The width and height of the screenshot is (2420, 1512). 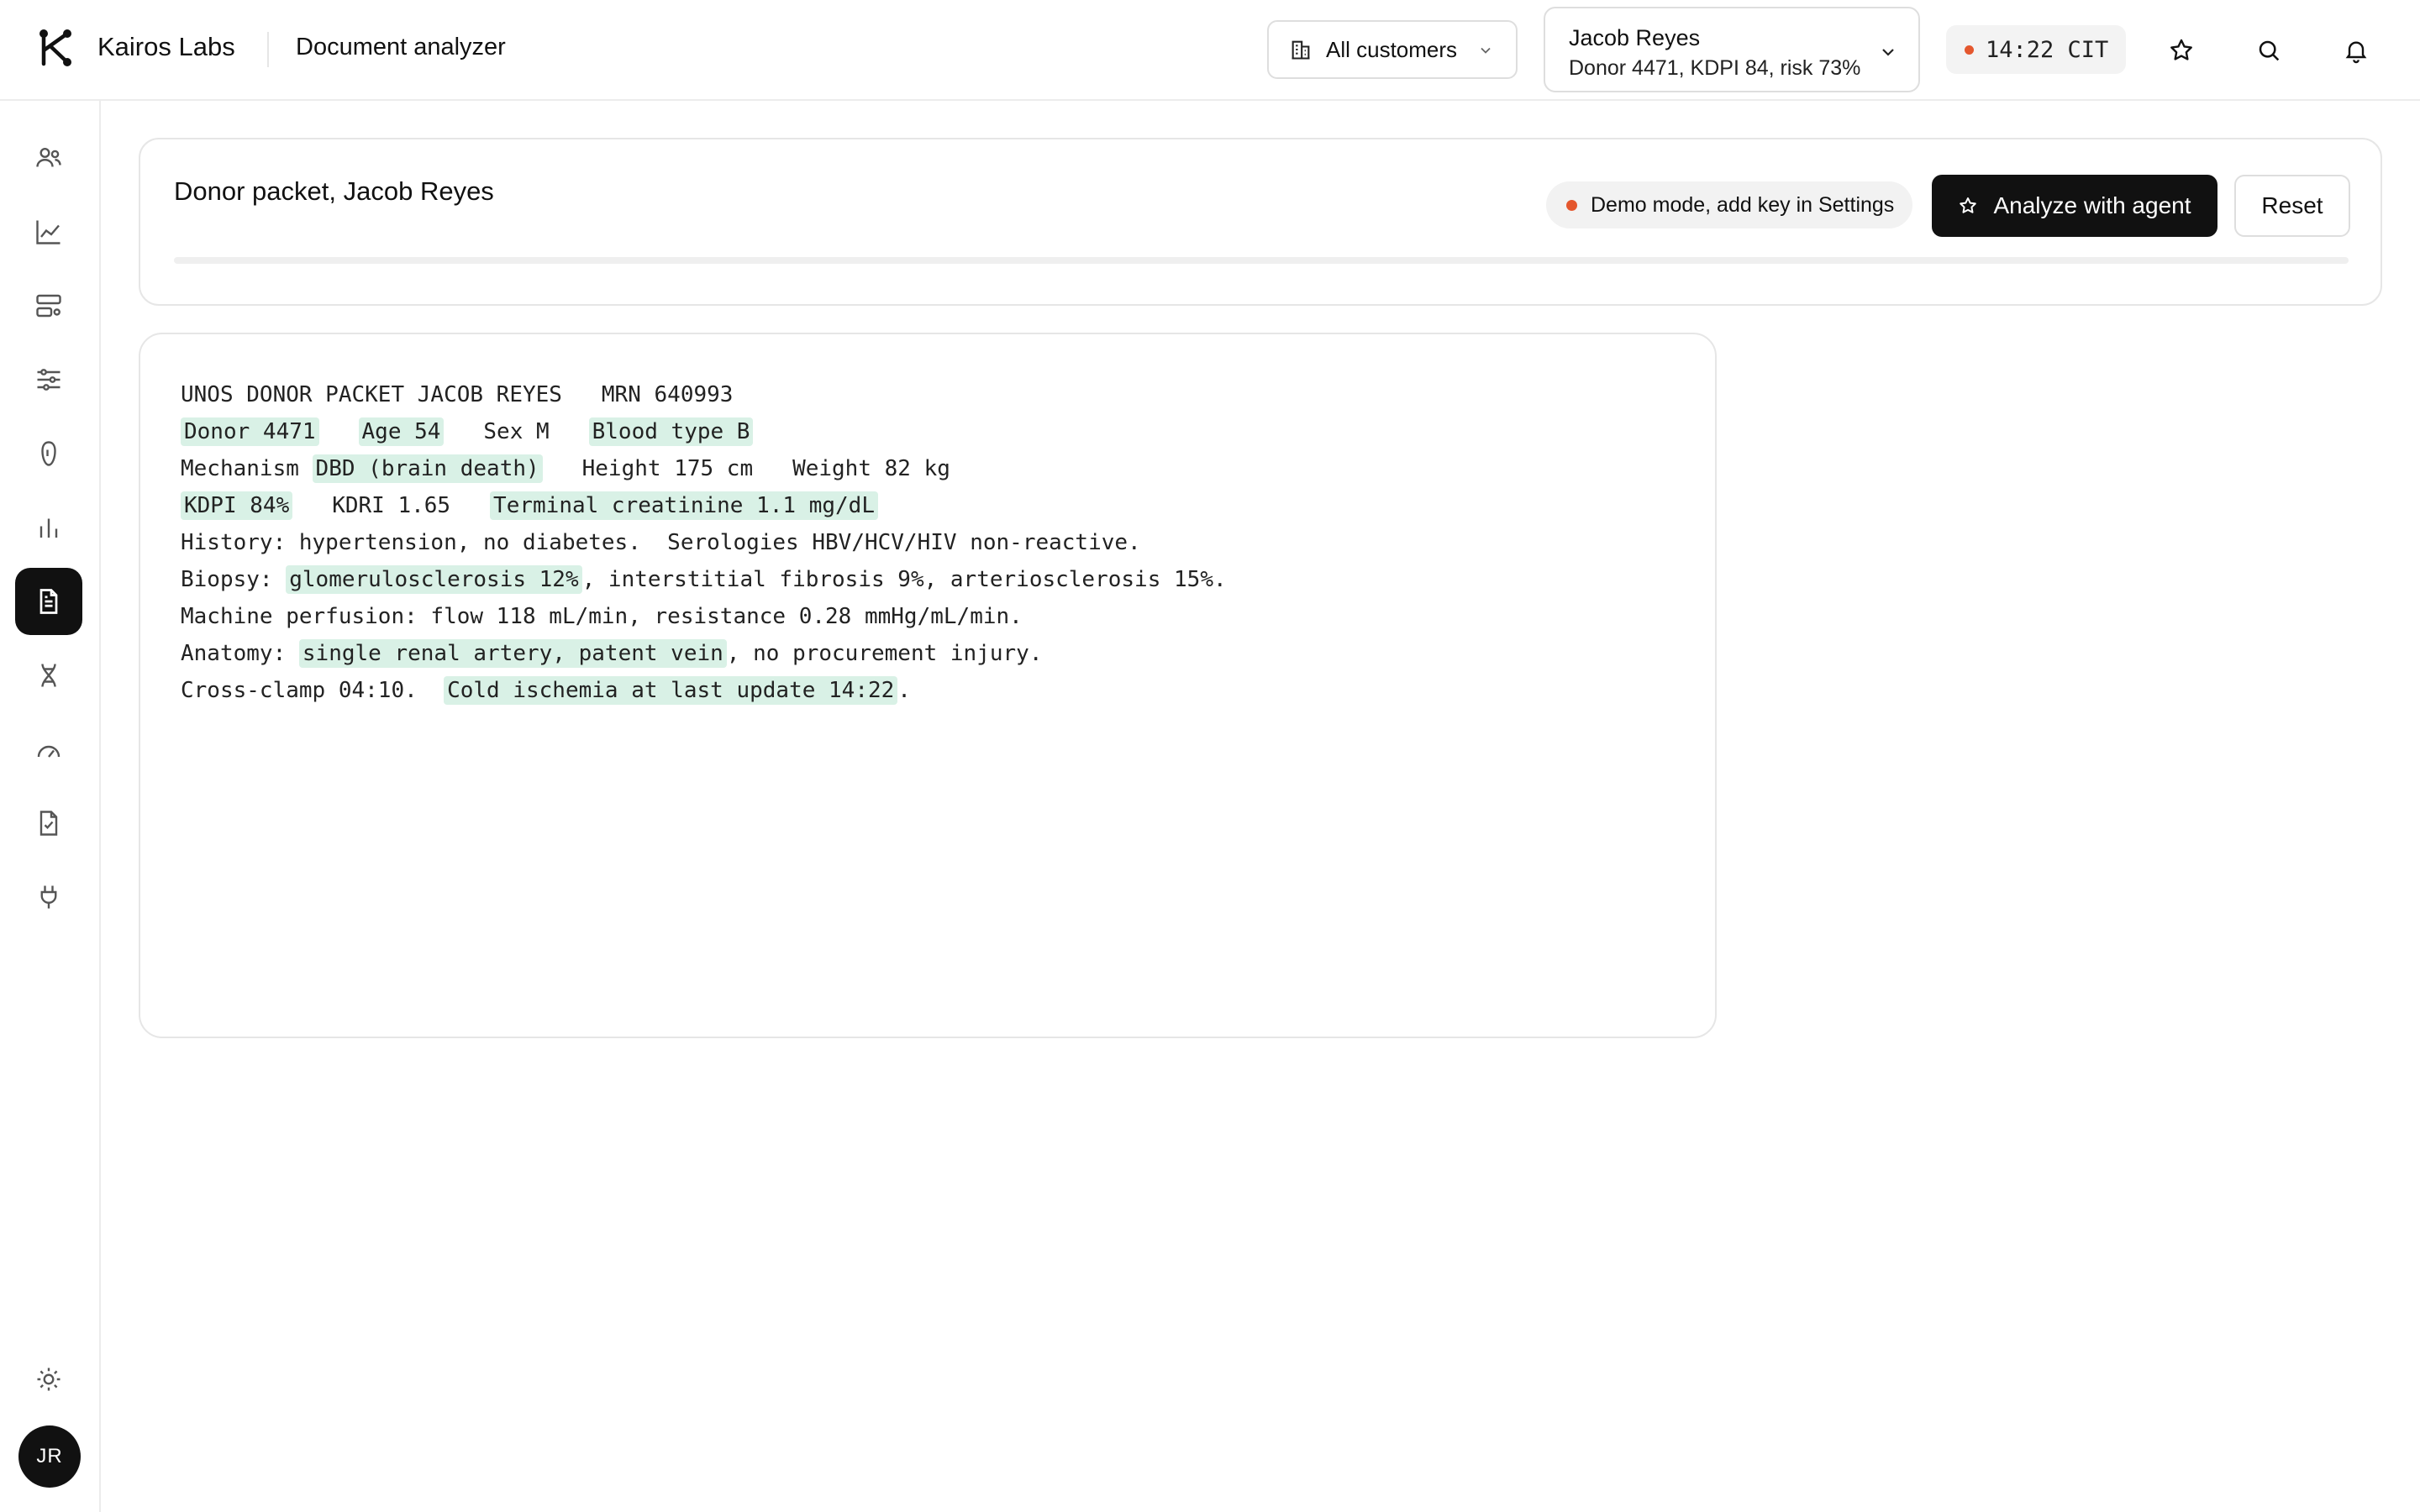 I want to click on plug-icon, so click(x=49, y=897).